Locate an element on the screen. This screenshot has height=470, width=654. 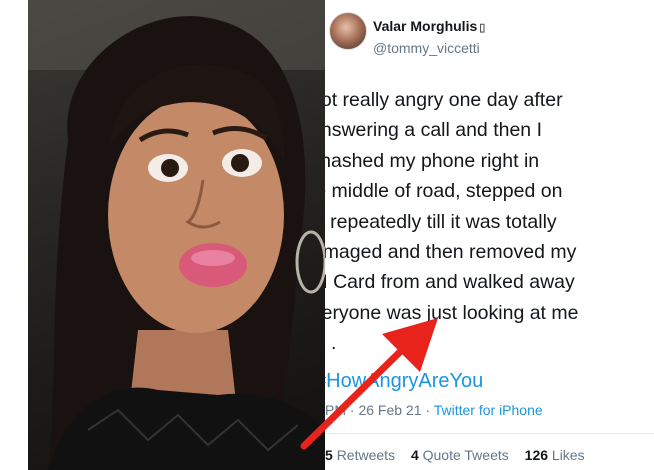
quote-tweets-stat: 4 Quote Tweets is located at coordinates (460, 455).